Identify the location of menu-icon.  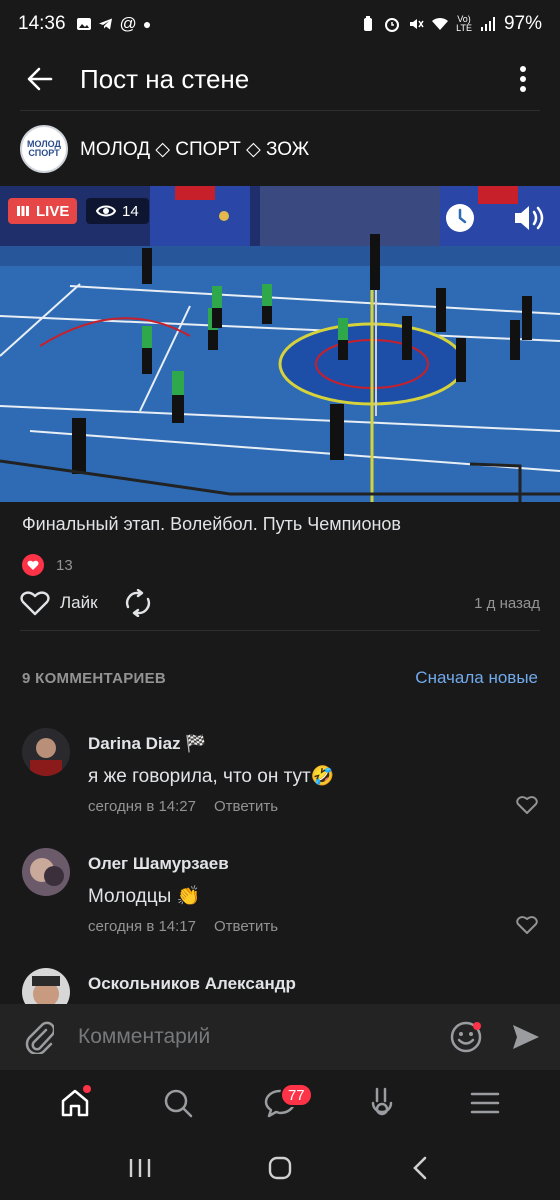
(484, 1103).